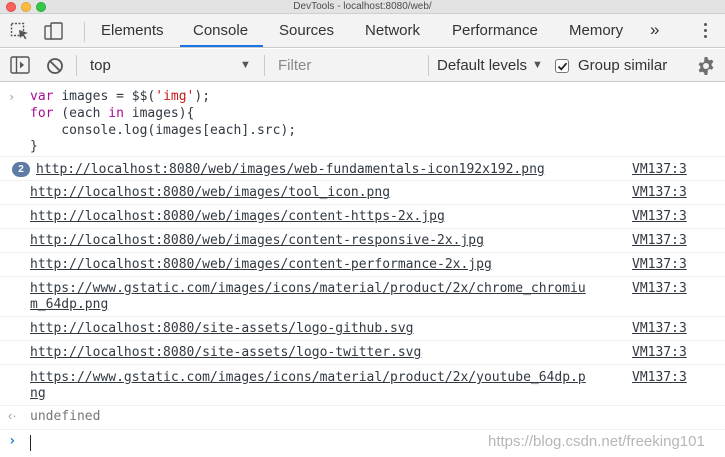 The width and height of the screenshot is (725, 457). I want to click on clear-console-icon, so click(55, 67).